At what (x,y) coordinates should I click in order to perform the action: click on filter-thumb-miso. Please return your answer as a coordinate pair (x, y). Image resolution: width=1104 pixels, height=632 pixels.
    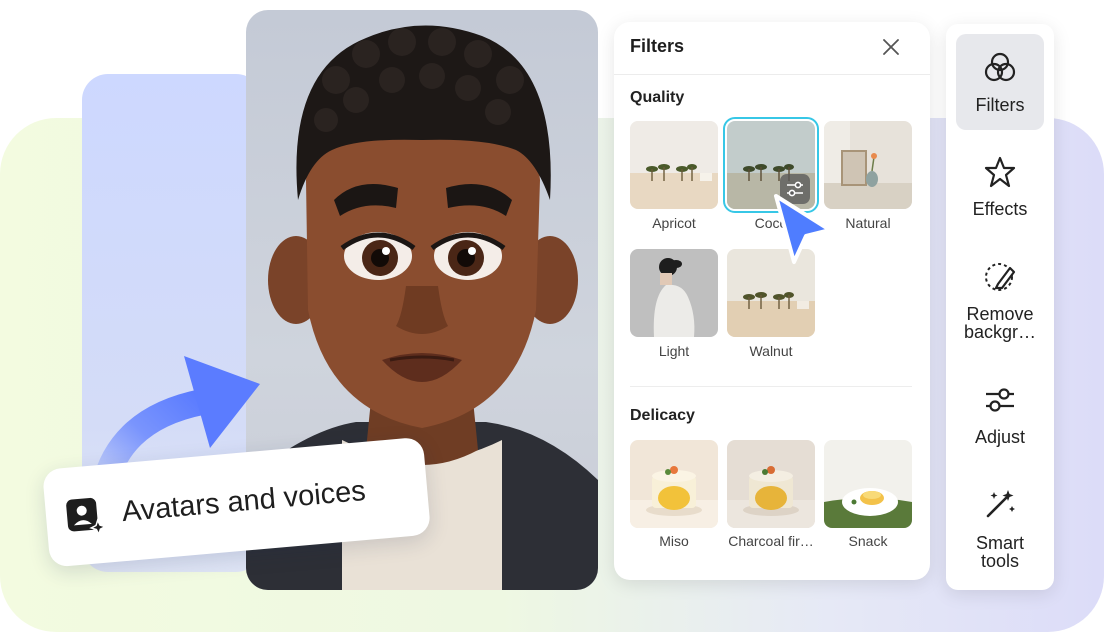
    Looking at the image, I should click on (674, 484).